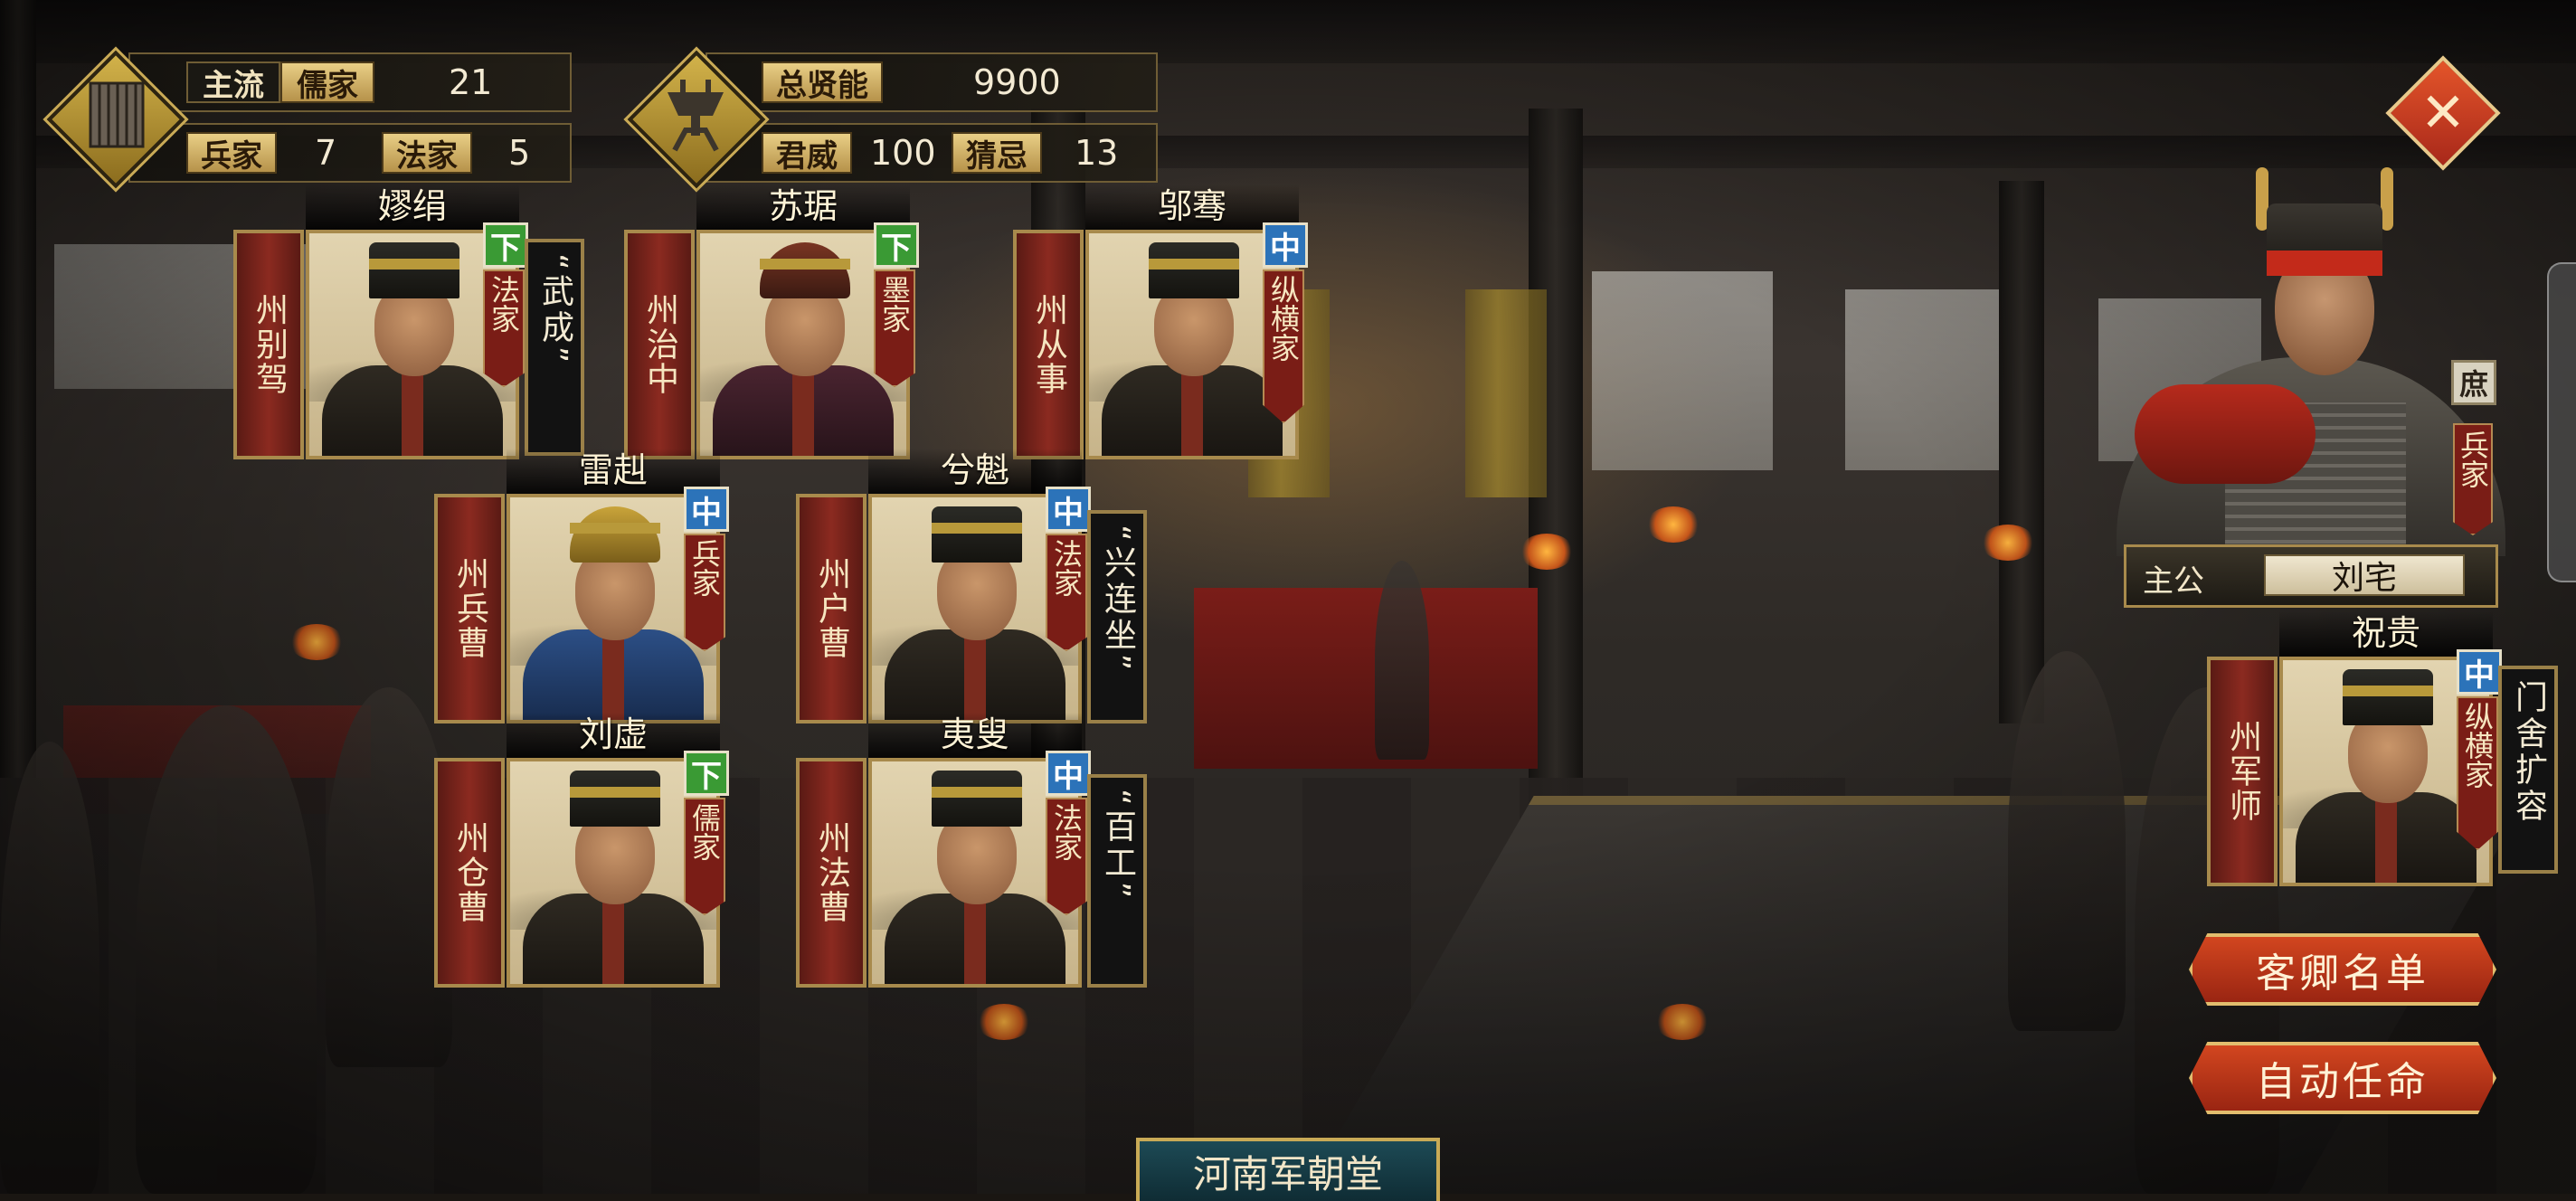  Describe the element at coordinates (997, 153) in the screenshot. I see `suspicion-label: 猜忌` at that location.